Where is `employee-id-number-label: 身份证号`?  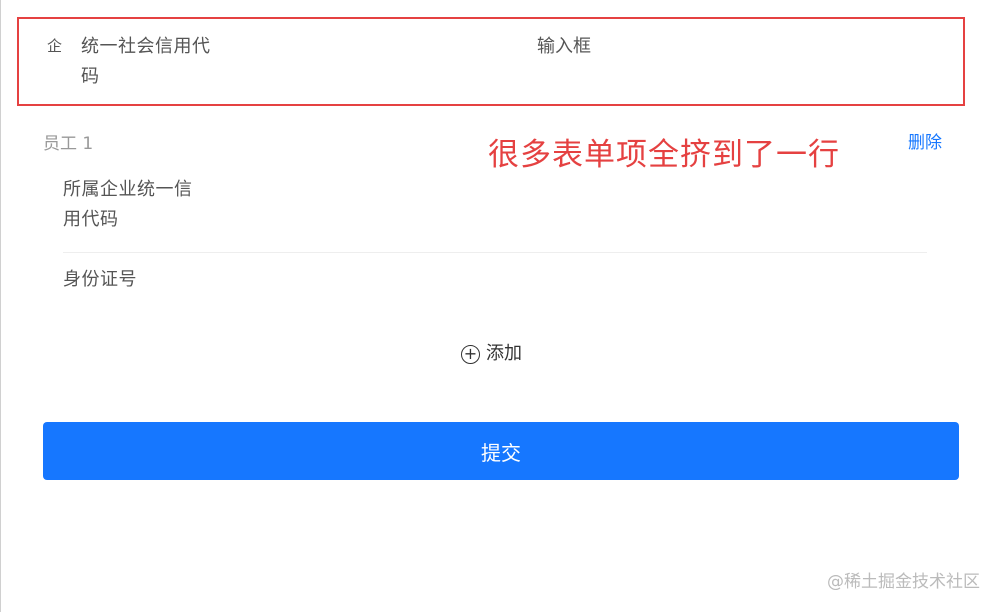 employee-id-number-label: 身份证号 is located at coordinates (100, 279).